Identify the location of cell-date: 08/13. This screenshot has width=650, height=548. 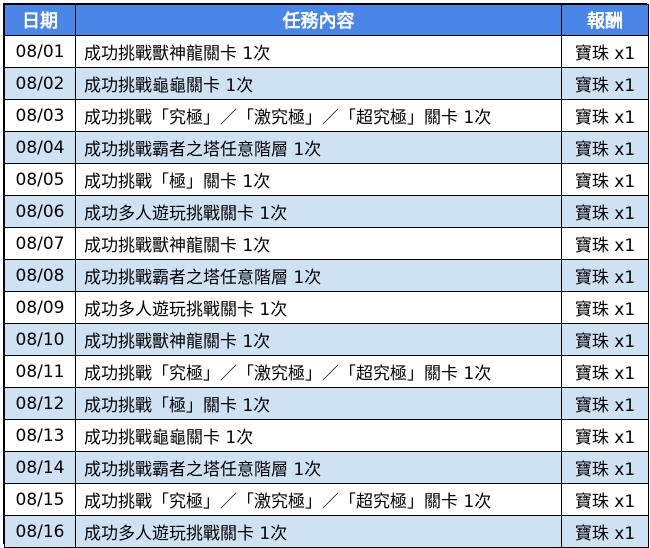
(40, 435).